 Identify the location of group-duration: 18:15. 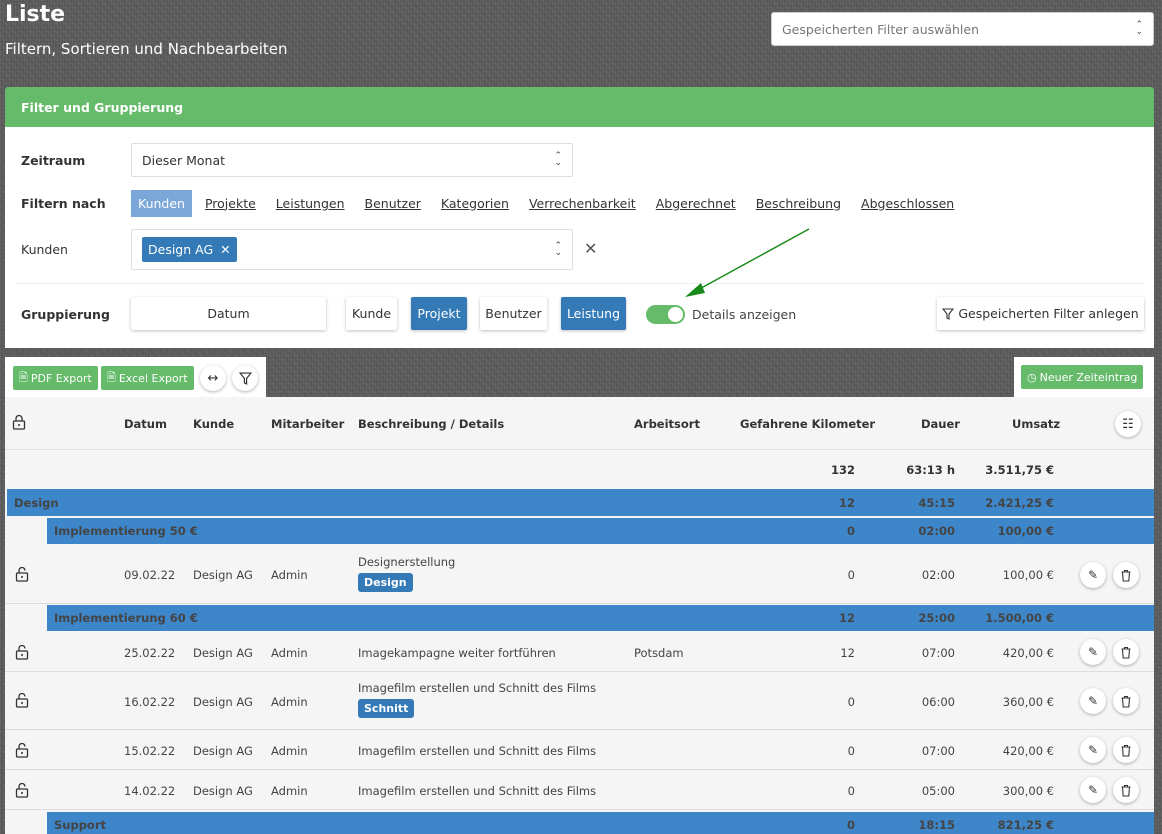
(936, 825).